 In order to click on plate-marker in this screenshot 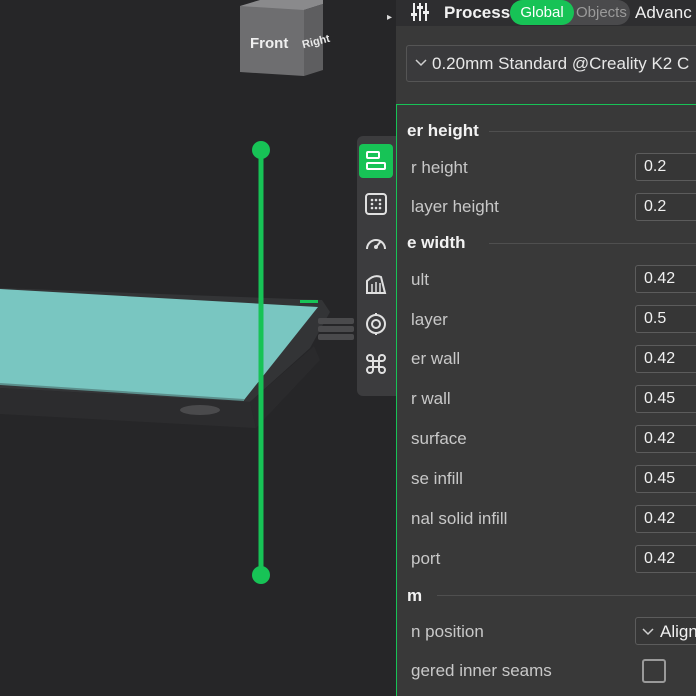, I will do `click(309, 301)`.